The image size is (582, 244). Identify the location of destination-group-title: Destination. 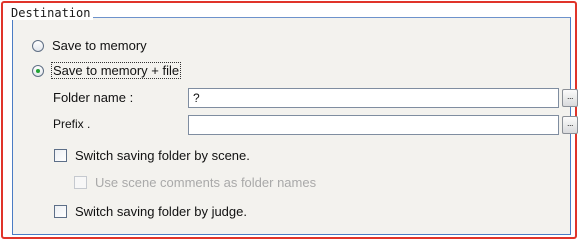
(51, 13).